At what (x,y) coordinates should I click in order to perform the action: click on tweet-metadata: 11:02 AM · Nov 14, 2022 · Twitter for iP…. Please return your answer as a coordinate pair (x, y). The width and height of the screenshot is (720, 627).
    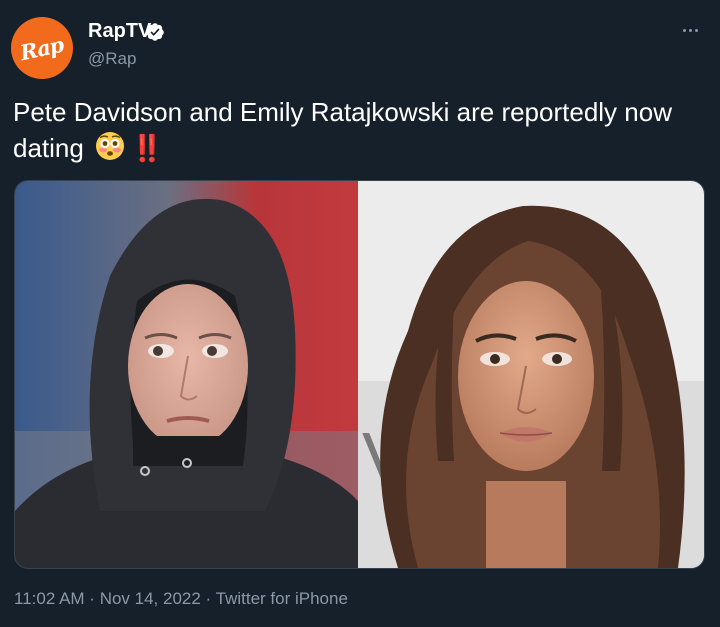
    Looking at the image, I should click on (181, 599).